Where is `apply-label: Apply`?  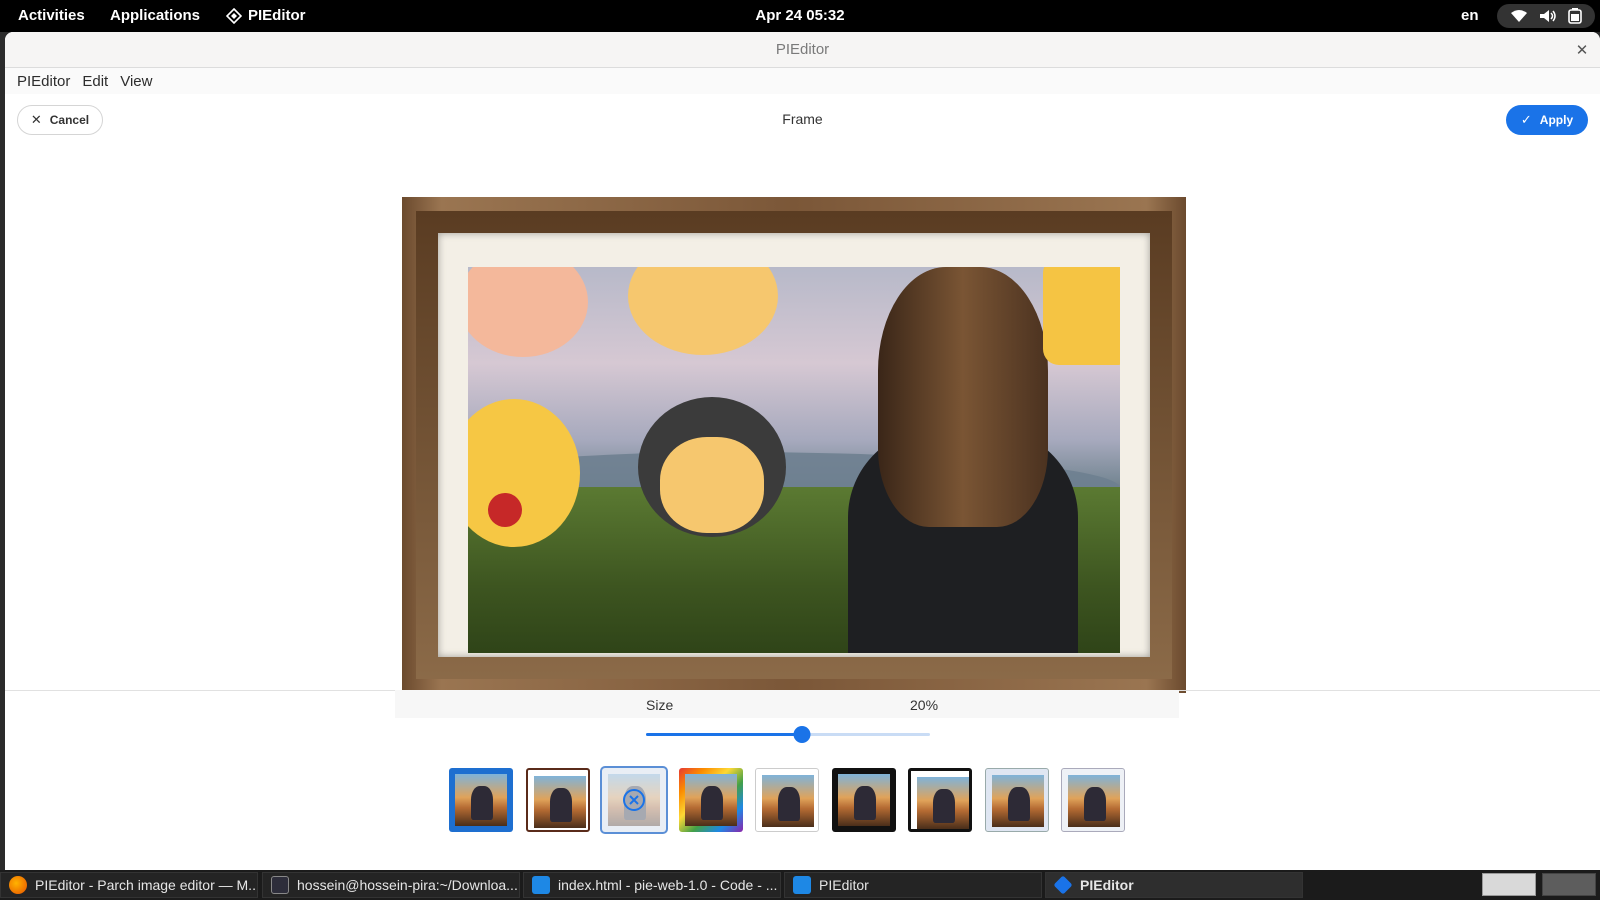 apply-label: Apply is located at coordinates (1556, 120).